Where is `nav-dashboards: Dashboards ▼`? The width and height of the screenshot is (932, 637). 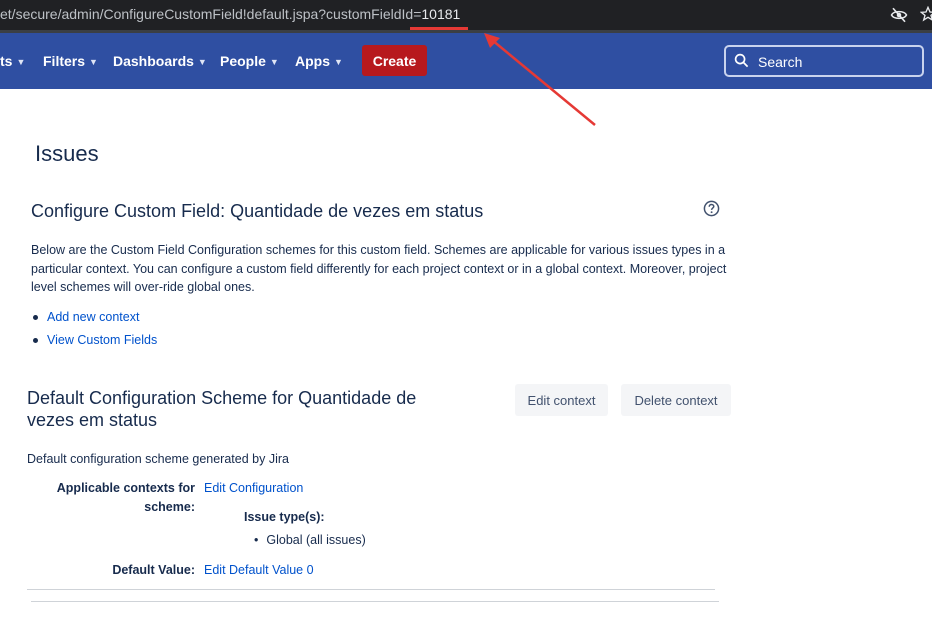 nav-dashboards: Dashboards ▼ is located at coordinates (160, 61).